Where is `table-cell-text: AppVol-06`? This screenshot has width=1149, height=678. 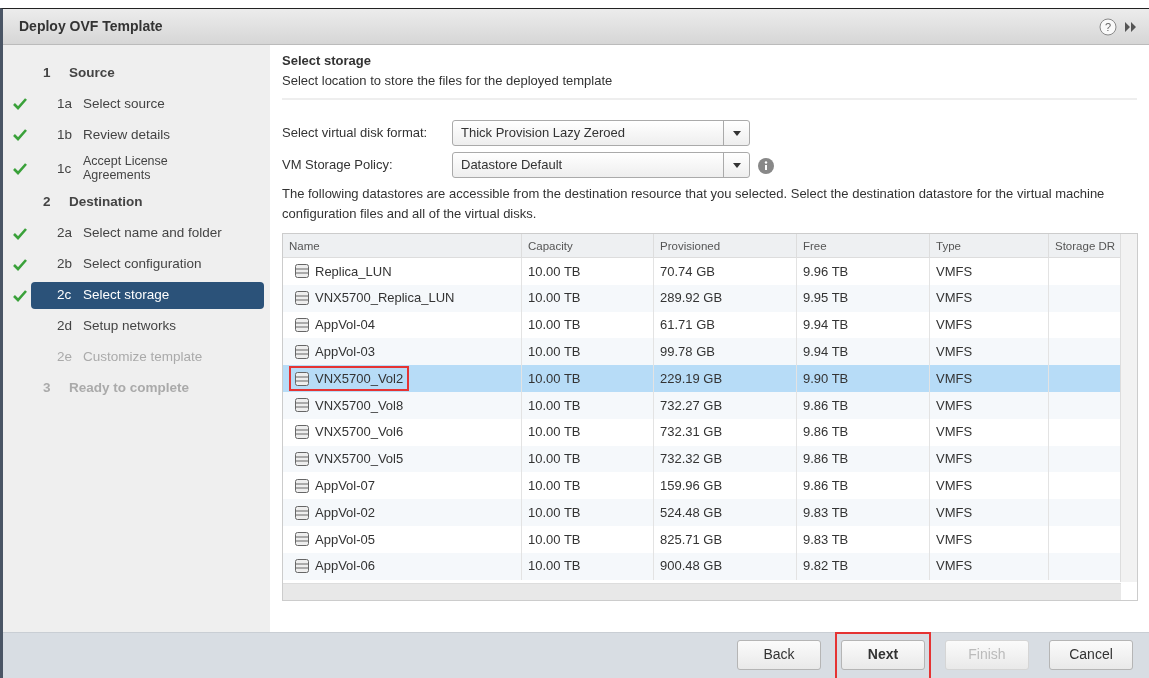
table-cell-text: AppVol-06 is located at coordinates (345, 566).